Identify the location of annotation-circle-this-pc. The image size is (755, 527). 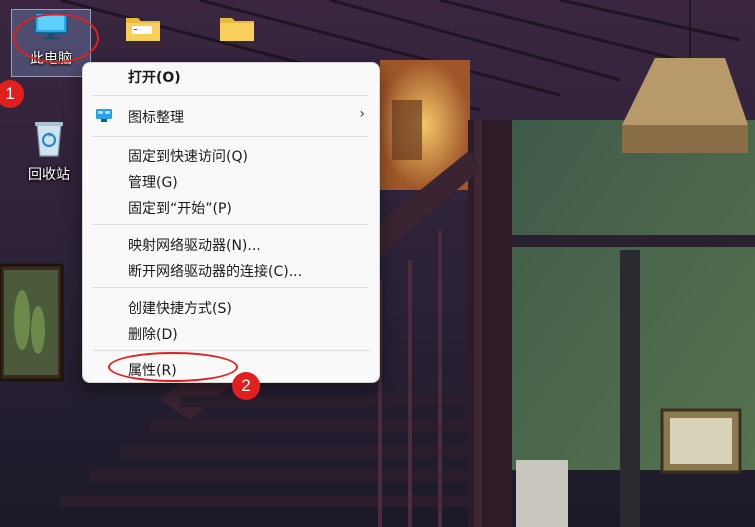
(56, 38).